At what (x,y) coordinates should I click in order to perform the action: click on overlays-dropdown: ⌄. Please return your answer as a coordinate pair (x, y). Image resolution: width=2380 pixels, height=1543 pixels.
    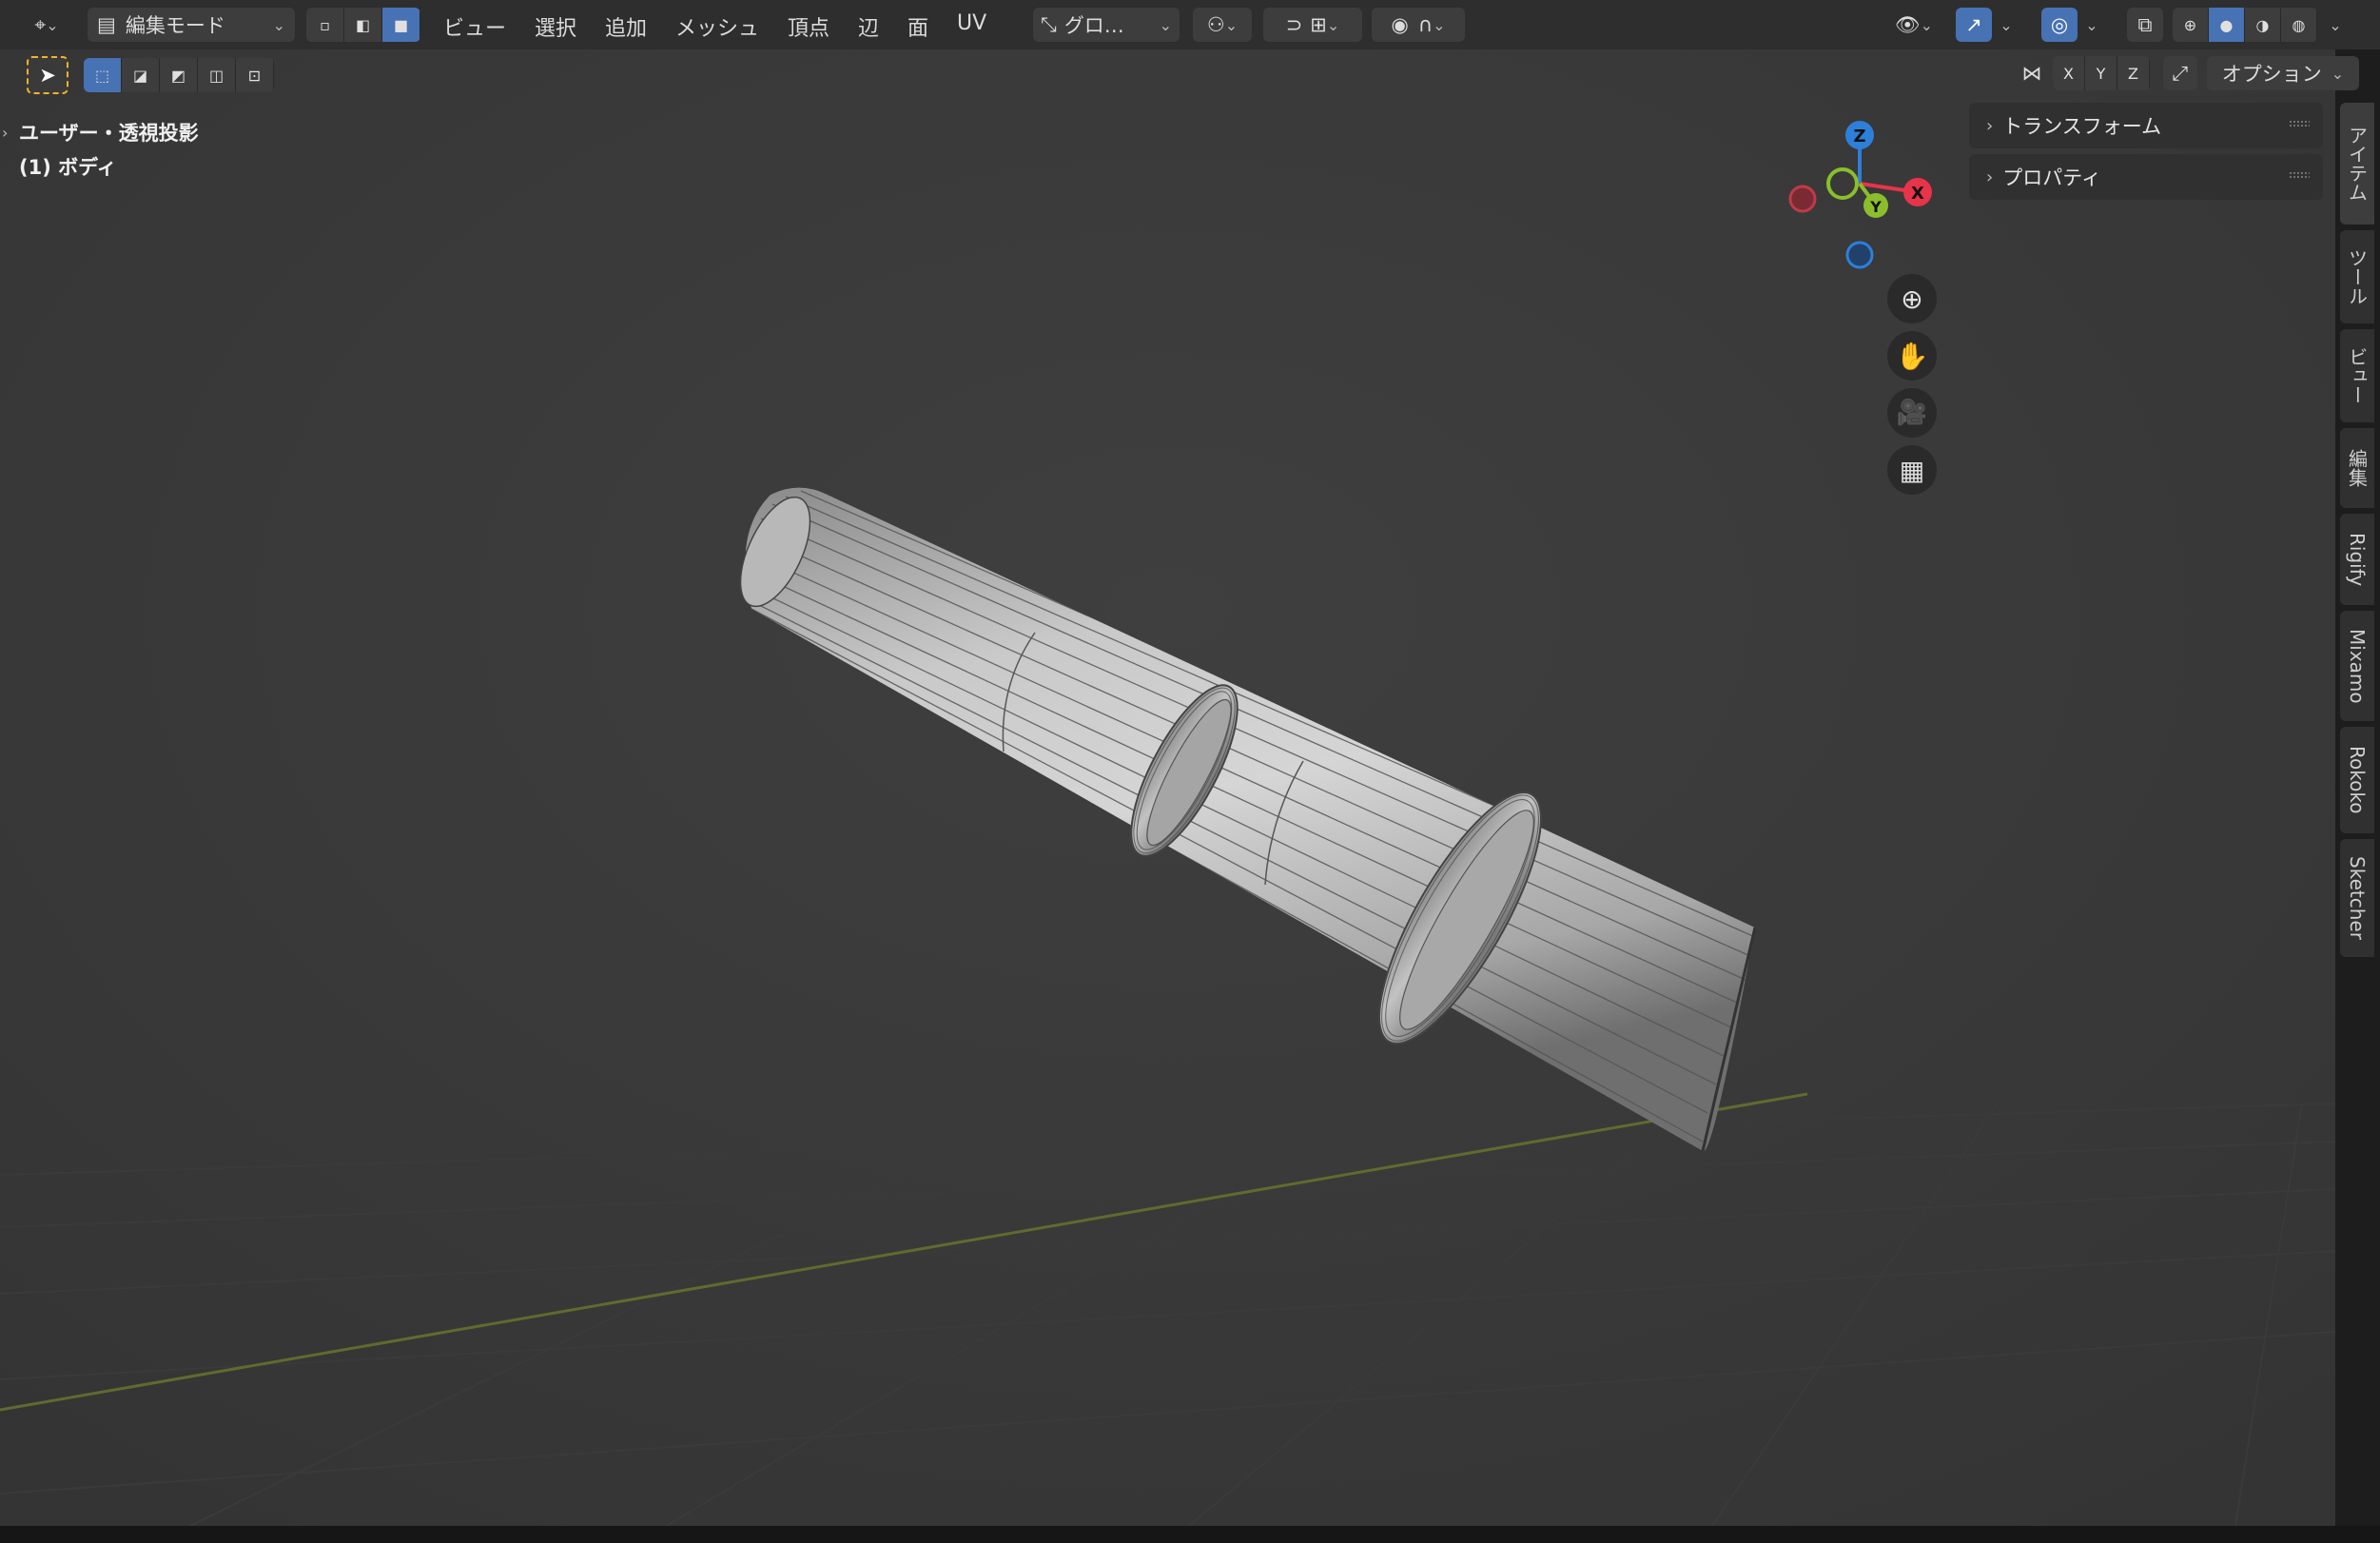
    Looking at the image, I should click on (2092, 25).